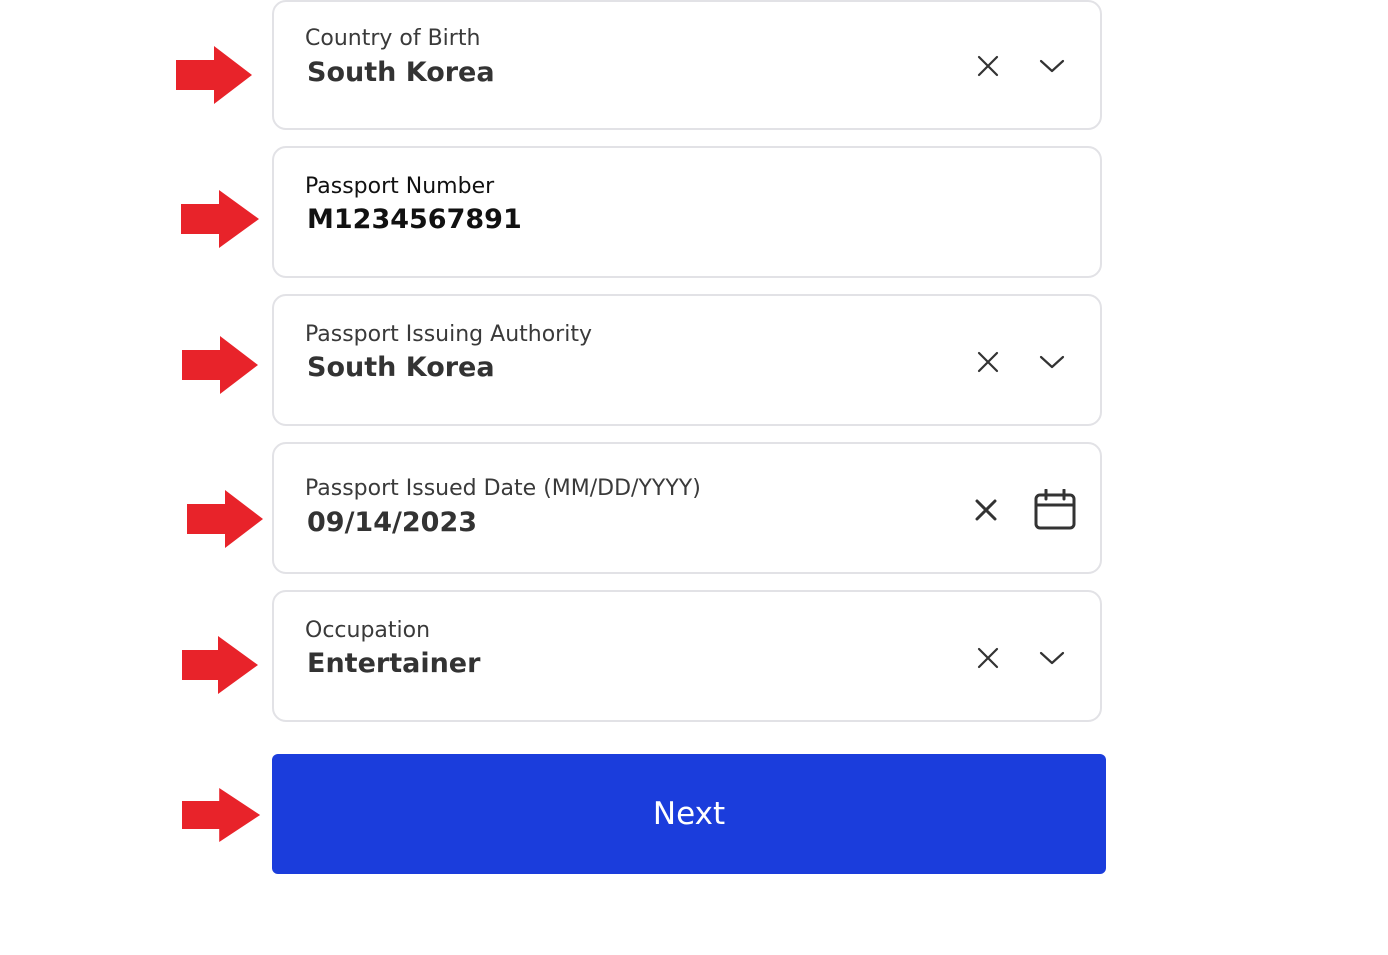  What do you see at coordinates (503, 488) in the screenshot?
I see `passport-issued-date-label: Passport Issued Date (MM/DD/YYYY)` at bounding box center [503, 488].